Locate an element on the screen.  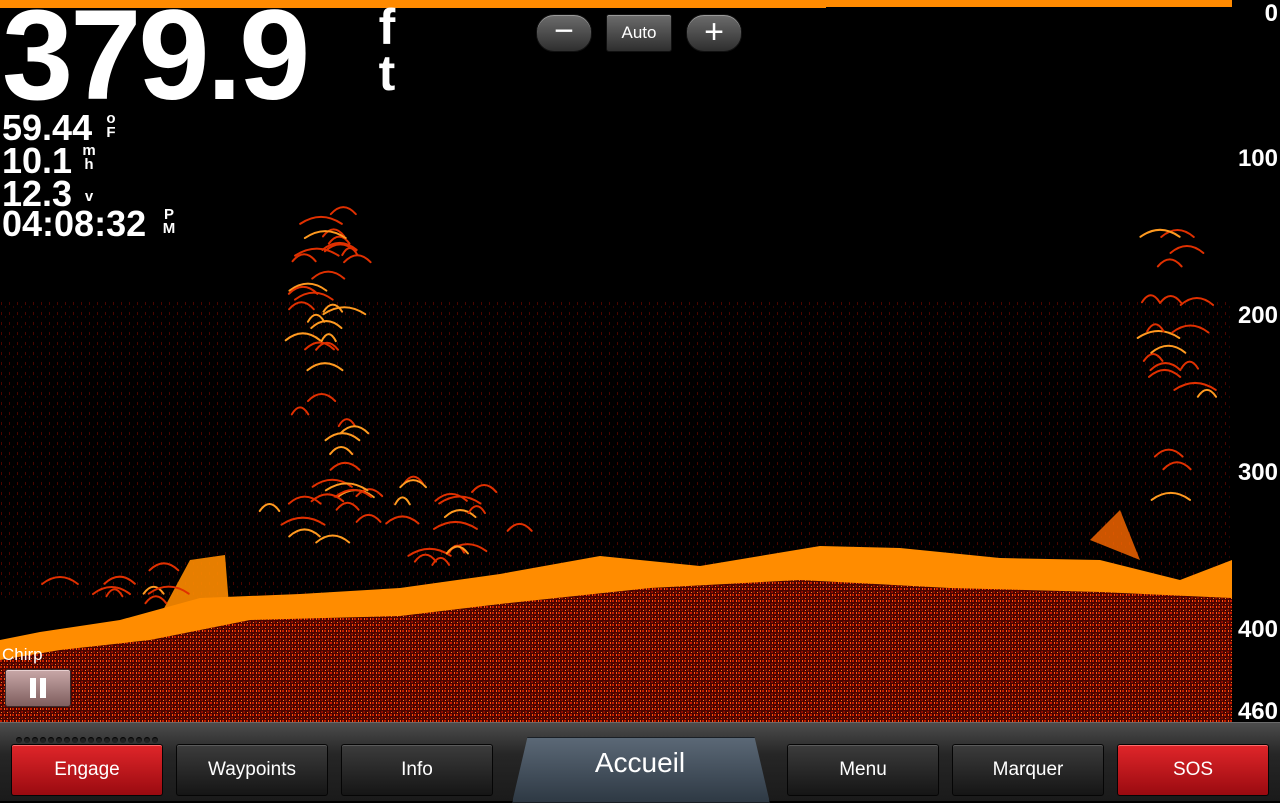
pause-button is located at coordinates (38, 688).